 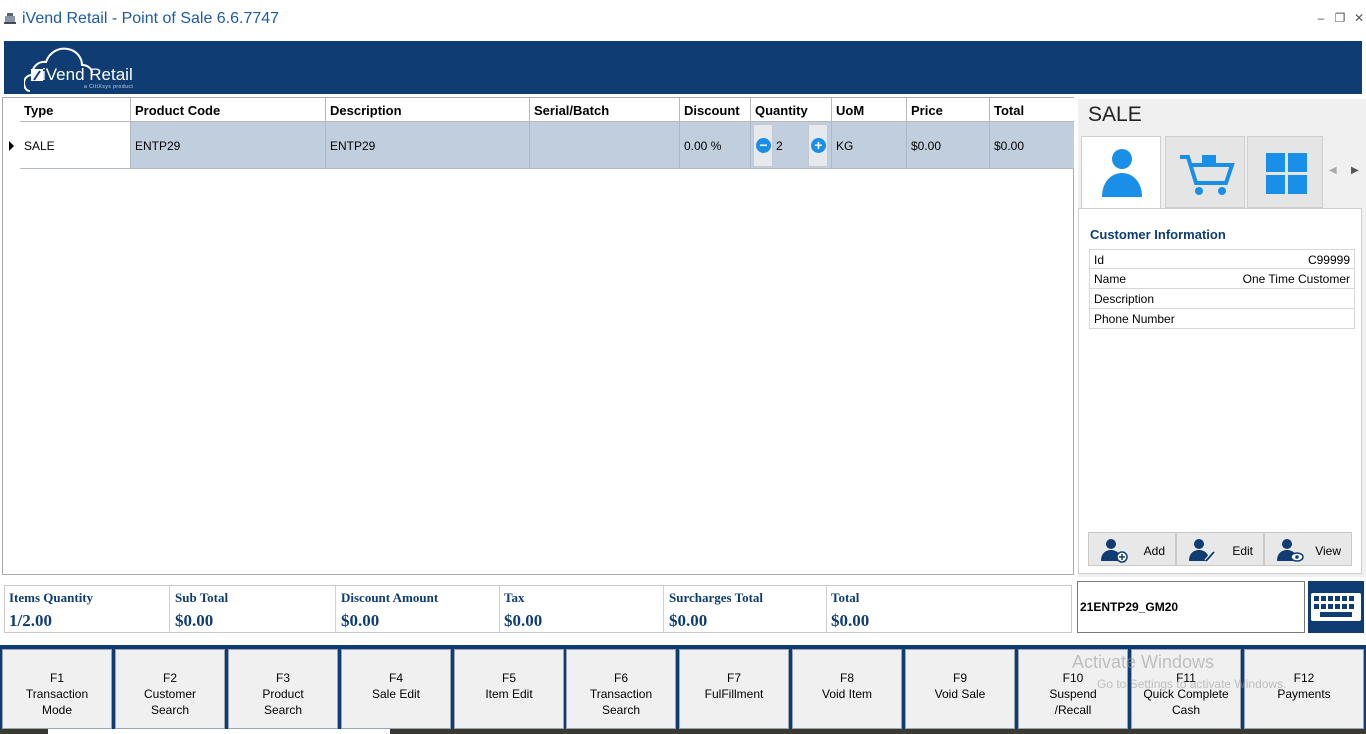 I want to click on tab-scroll-left-icon: ◀, so click(x=1333, y=170).